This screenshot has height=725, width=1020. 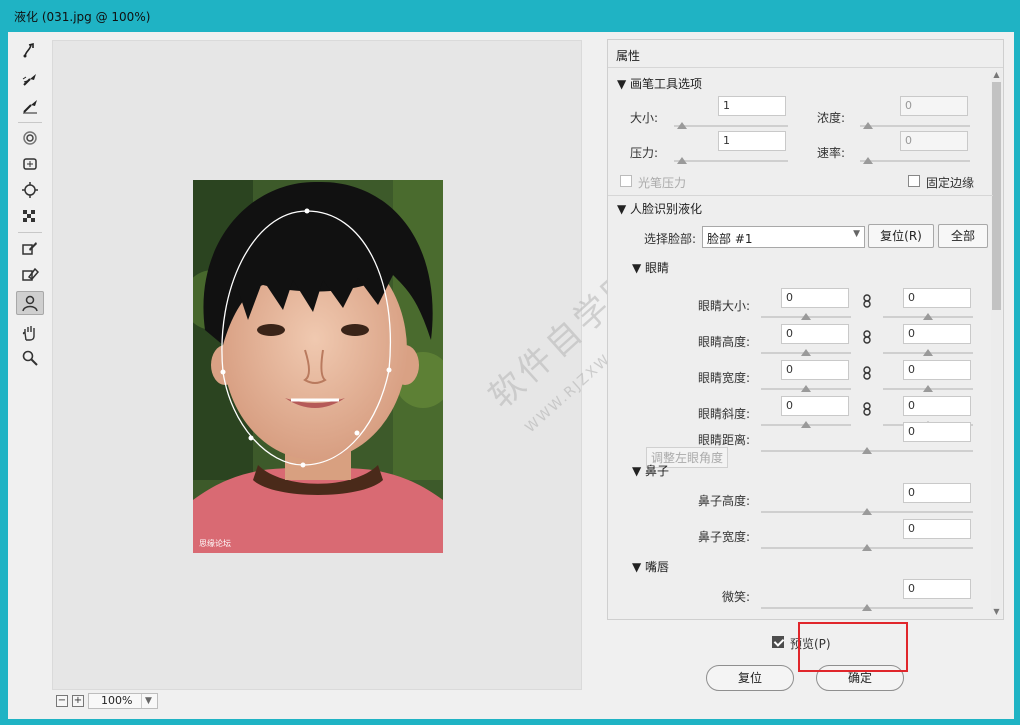 What do you see at coordinates (867, 547) in the screenshot?
I see `nose-width-slider` at bounding box center [867, 547].